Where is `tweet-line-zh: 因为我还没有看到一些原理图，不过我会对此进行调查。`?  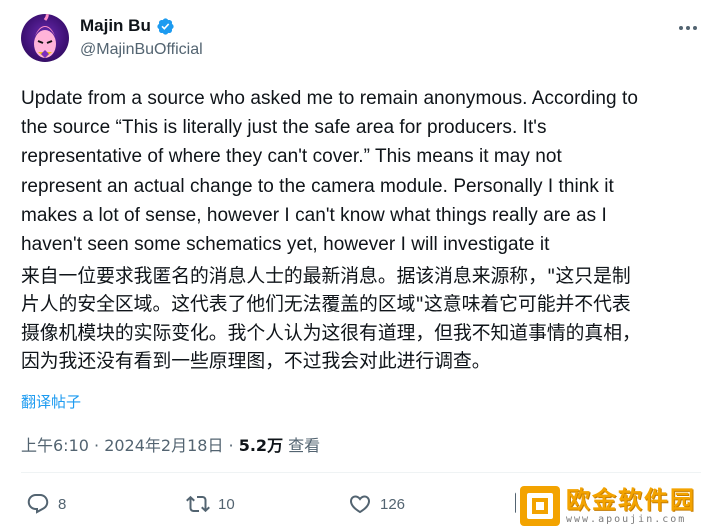
tweet-line-zh: 因为我还没有看到一些原理图，不过我会对此进行调查。 is located at coordinates (256, 362).